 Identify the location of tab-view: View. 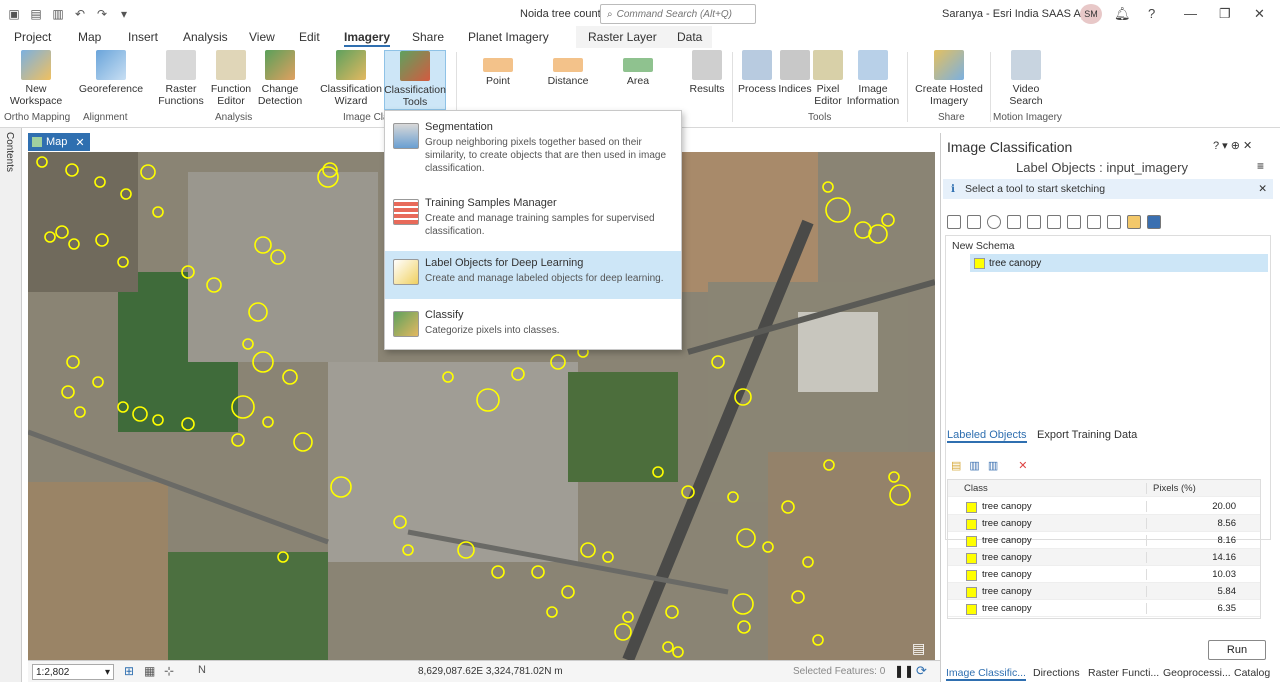
(262, 37).